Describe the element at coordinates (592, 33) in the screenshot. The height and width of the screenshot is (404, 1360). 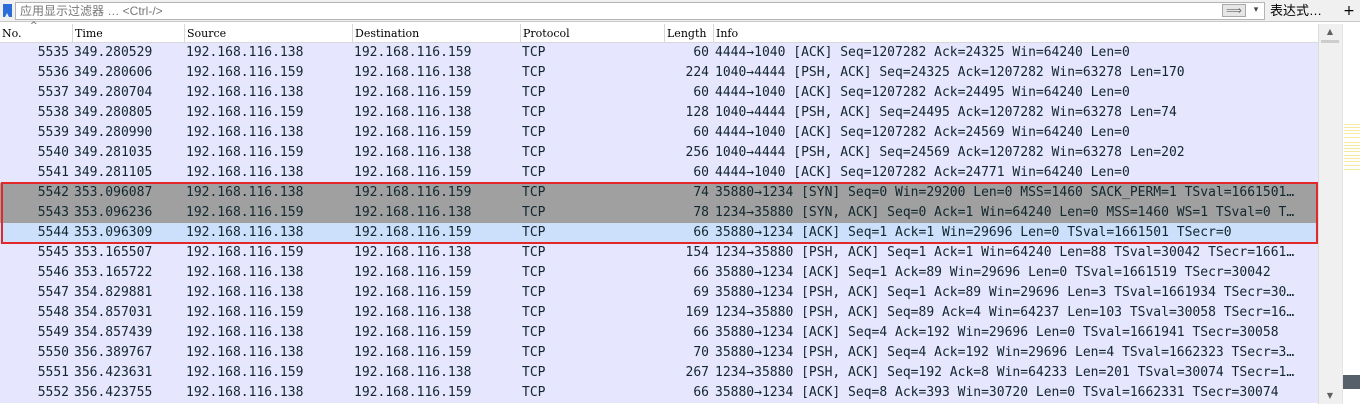
I see `column-header-protocol: Protocol` at that location.